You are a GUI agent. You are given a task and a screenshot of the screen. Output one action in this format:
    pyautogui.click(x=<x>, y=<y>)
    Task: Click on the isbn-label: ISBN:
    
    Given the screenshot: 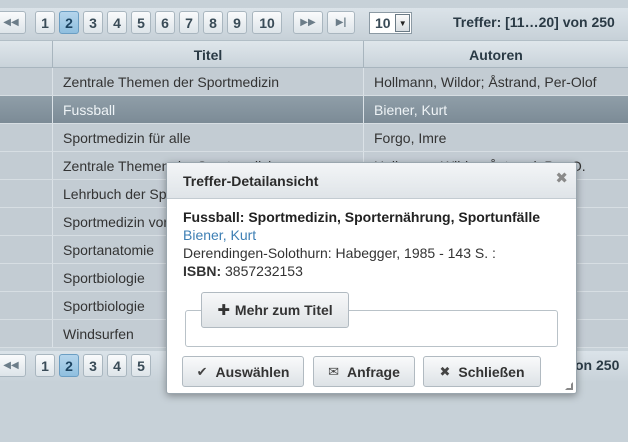 What is the action you would take?
    pyautogui.click(x=202, y=271)
    